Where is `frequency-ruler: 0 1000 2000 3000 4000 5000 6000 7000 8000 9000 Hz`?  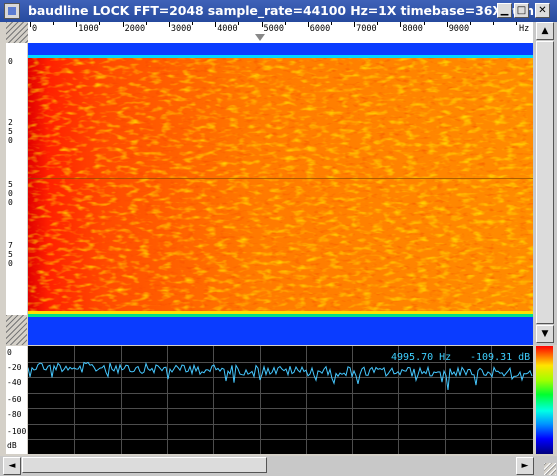
frequency-ruler: 0 1000 2000 3000 4000 5000 6000 7000 8000 9000 Hz is located at coordinates (280, 32).